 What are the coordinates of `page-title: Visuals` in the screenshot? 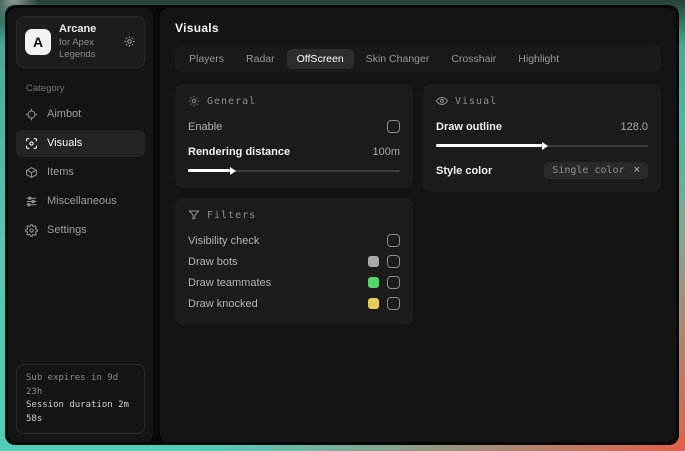 It's located at (197, 28).